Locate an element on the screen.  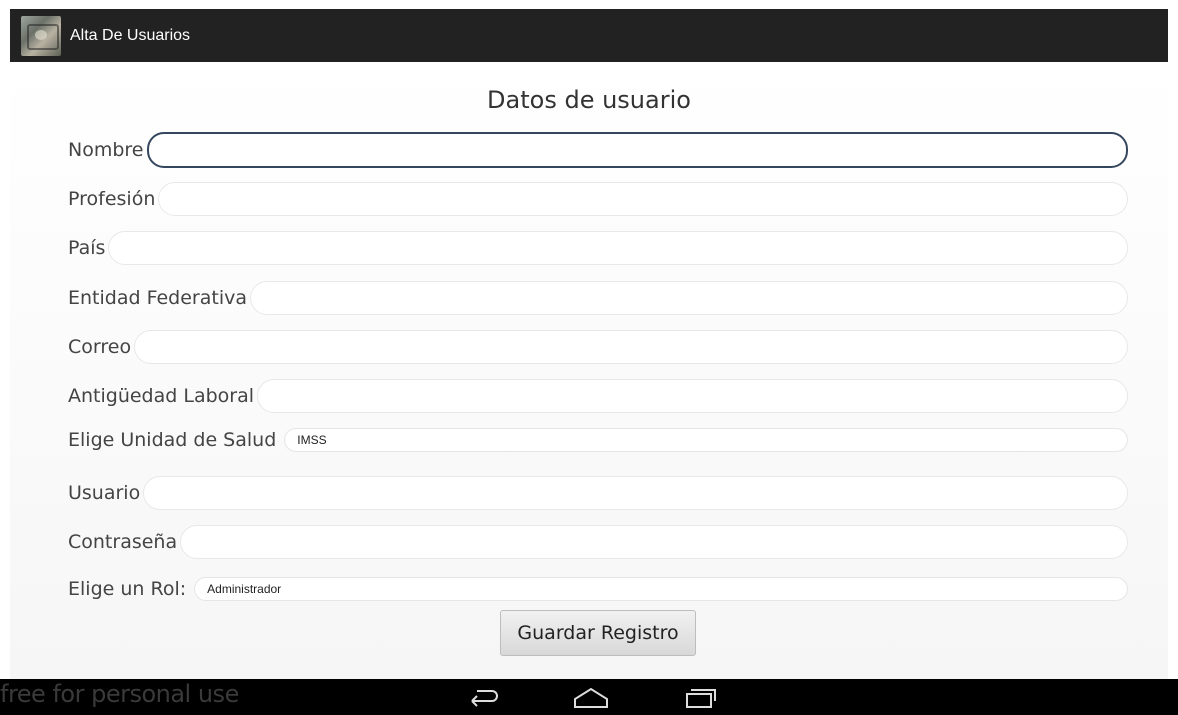
rol-row: Elige un Rol: Administrador is located at coordinates (598, 589).